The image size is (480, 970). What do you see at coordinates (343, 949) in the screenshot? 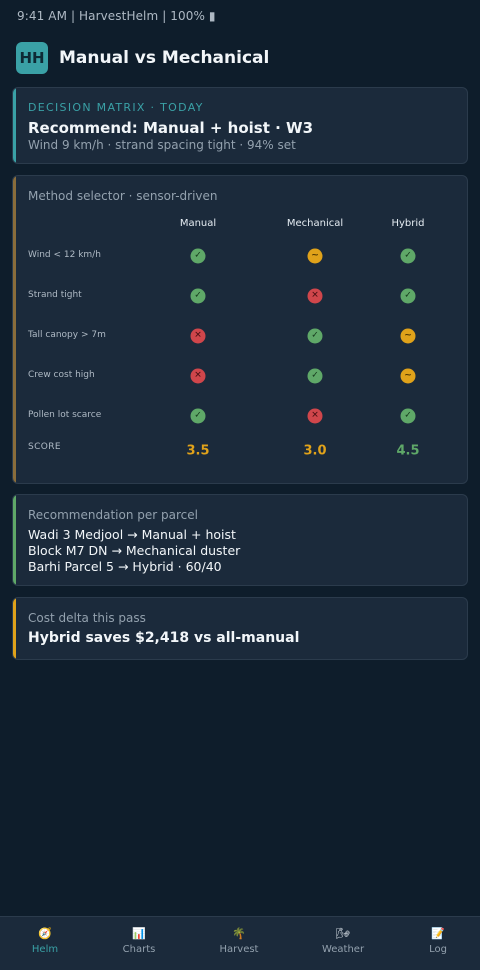
I see `tab-label: Weather` at bounding box center [343, 949].